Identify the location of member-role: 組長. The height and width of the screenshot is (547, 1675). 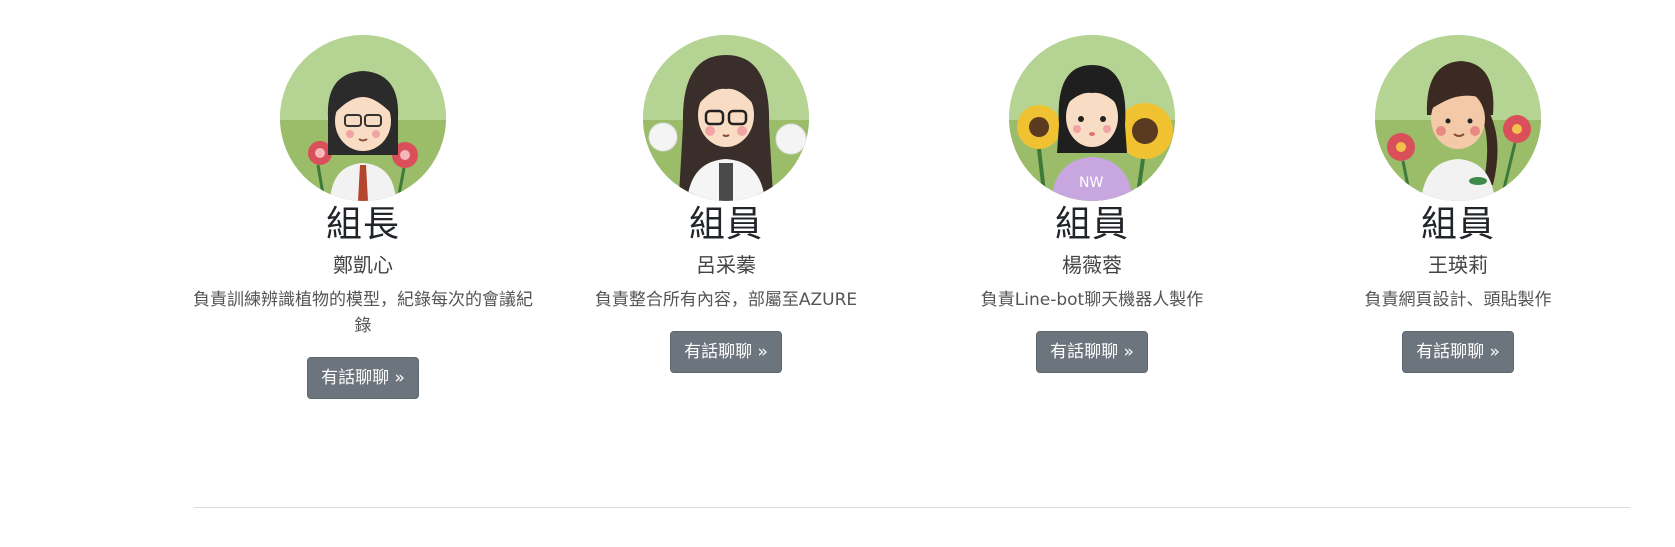
(362, 224).